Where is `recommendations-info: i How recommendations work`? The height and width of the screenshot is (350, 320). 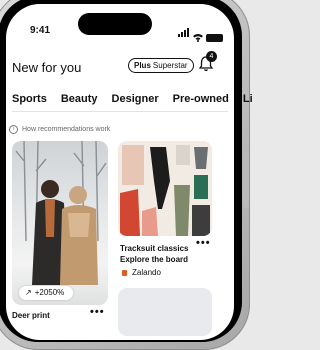
recommendations-info: i How recommendations work is located at coordinates (59, 129).